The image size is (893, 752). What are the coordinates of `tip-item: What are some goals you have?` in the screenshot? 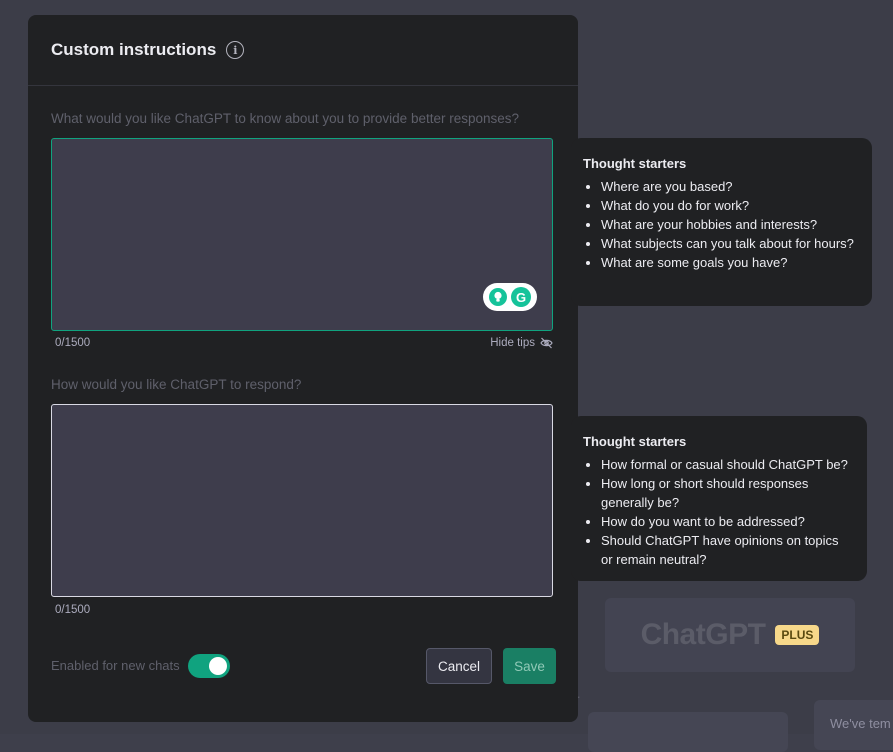 It's located at (727, 262).